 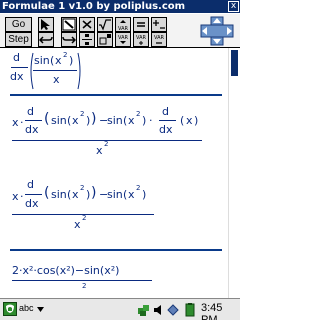 I want to click on title-bar: Formulae 1 v1.0 by poliplus.com, so click(x=120, y=6).